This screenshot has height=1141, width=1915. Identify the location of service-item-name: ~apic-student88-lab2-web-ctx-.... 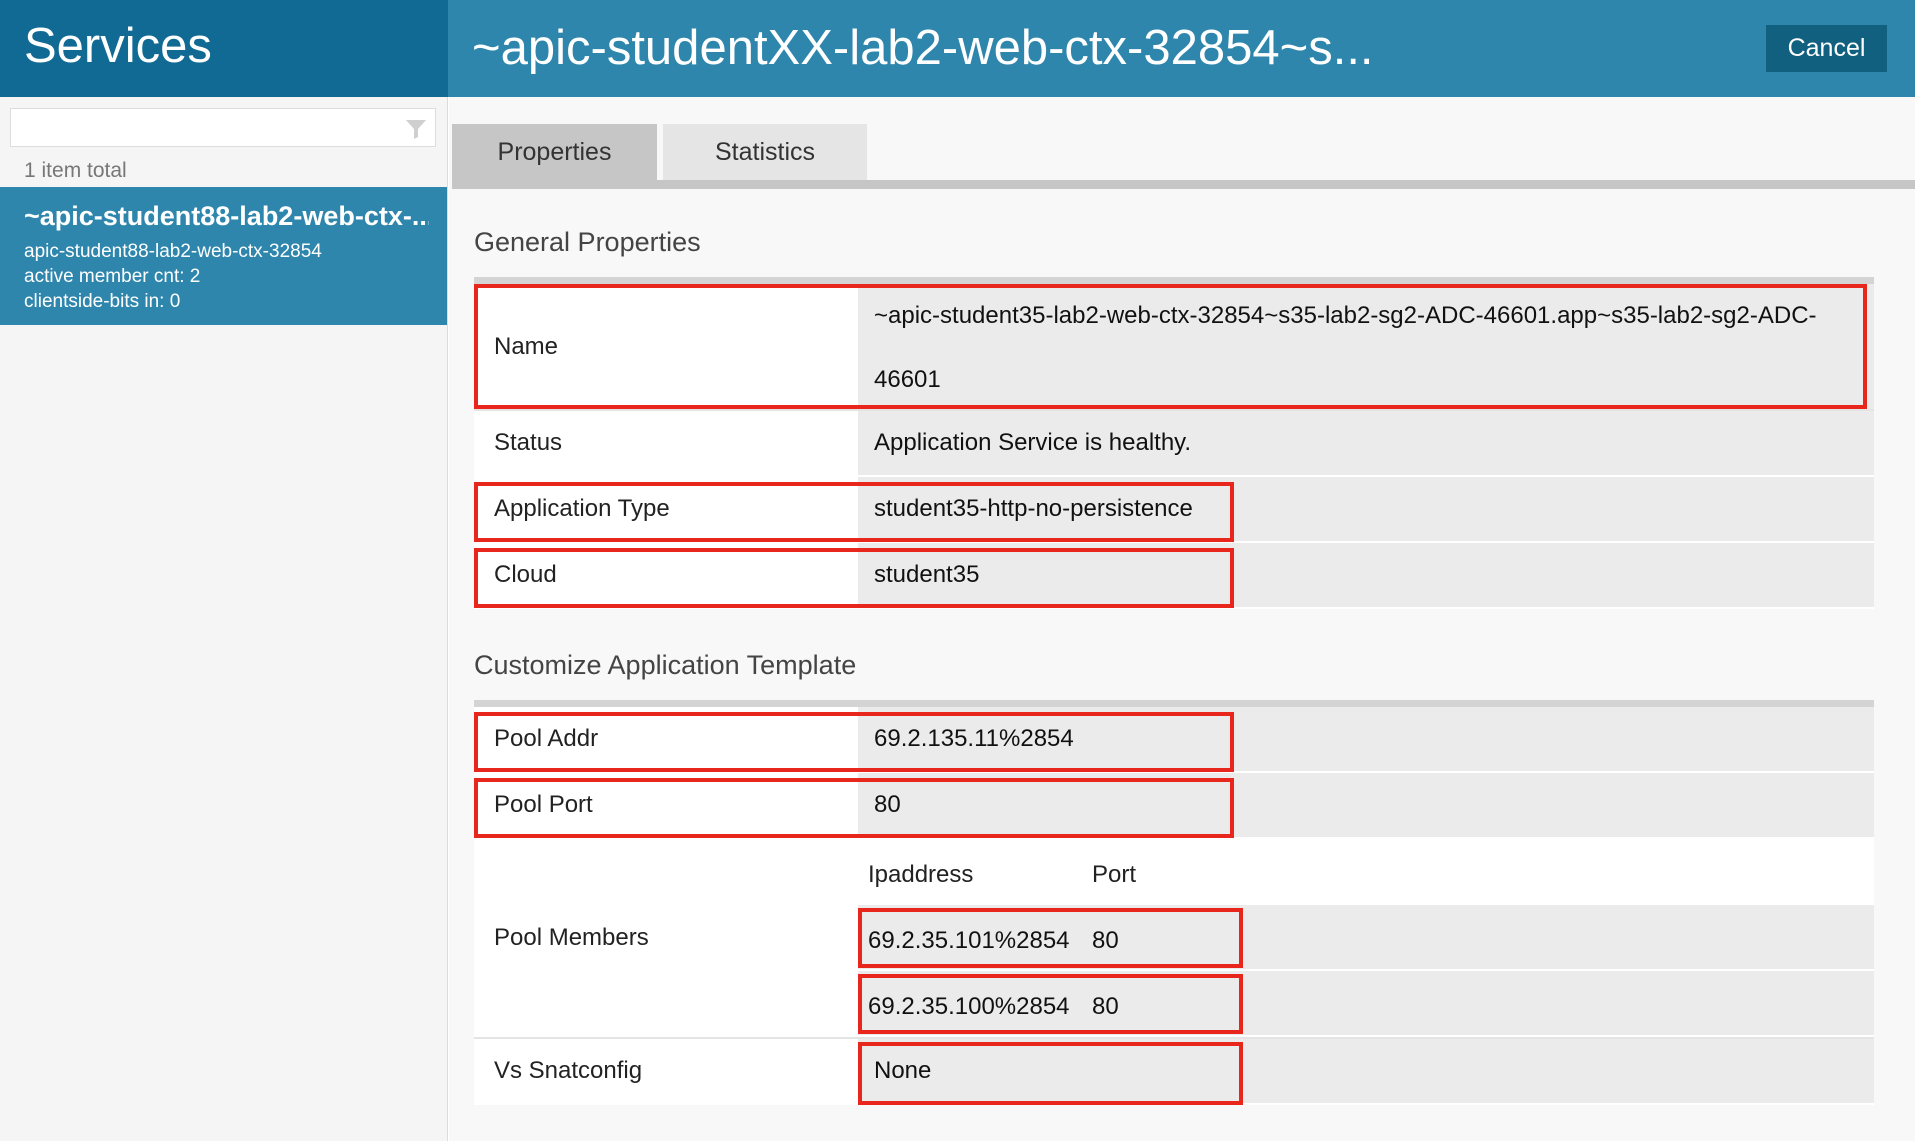
(226, 216).